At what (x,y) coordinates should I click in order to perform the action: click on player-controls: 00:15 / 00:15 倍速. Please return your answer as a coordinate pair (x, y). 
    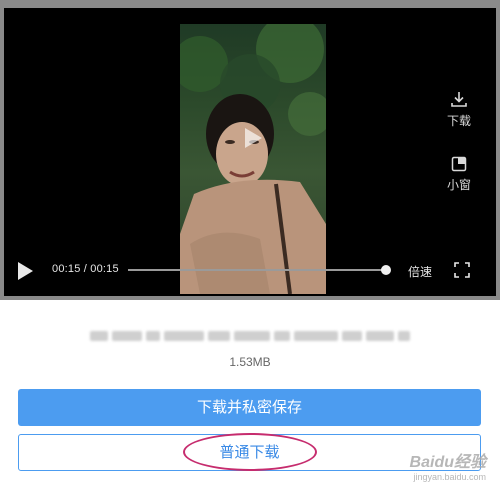
    Looking at the image, I should click on (250, 270).